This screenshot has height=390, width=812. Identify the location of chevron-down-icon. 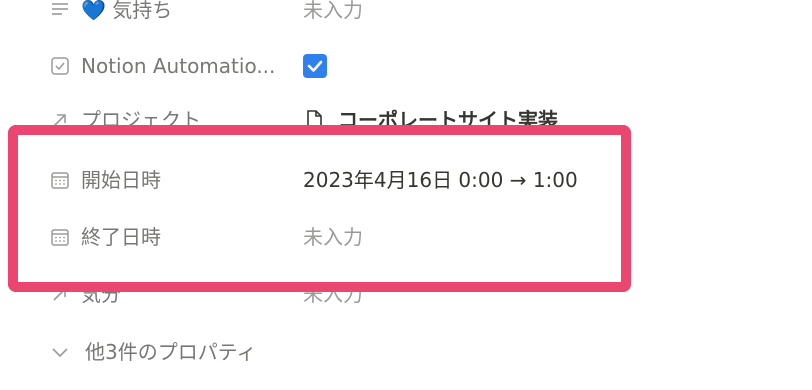
(60, 352).